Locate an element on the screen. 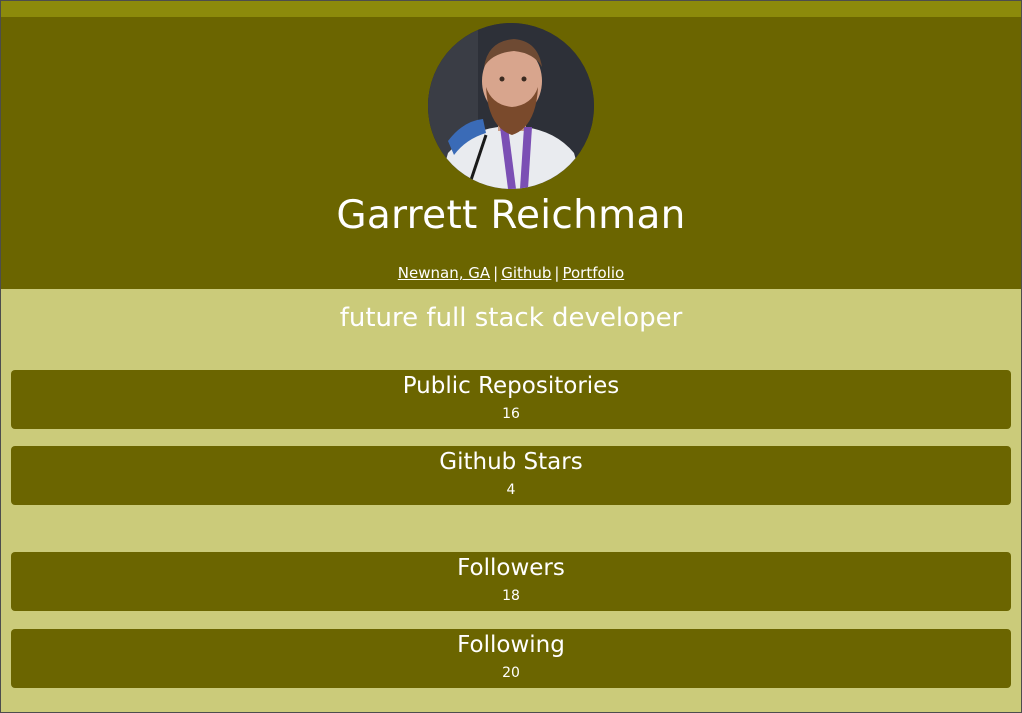 This screenshot has height=713, width=1022. stat-card-following: Following 20 is located at coordinates (511, 658).